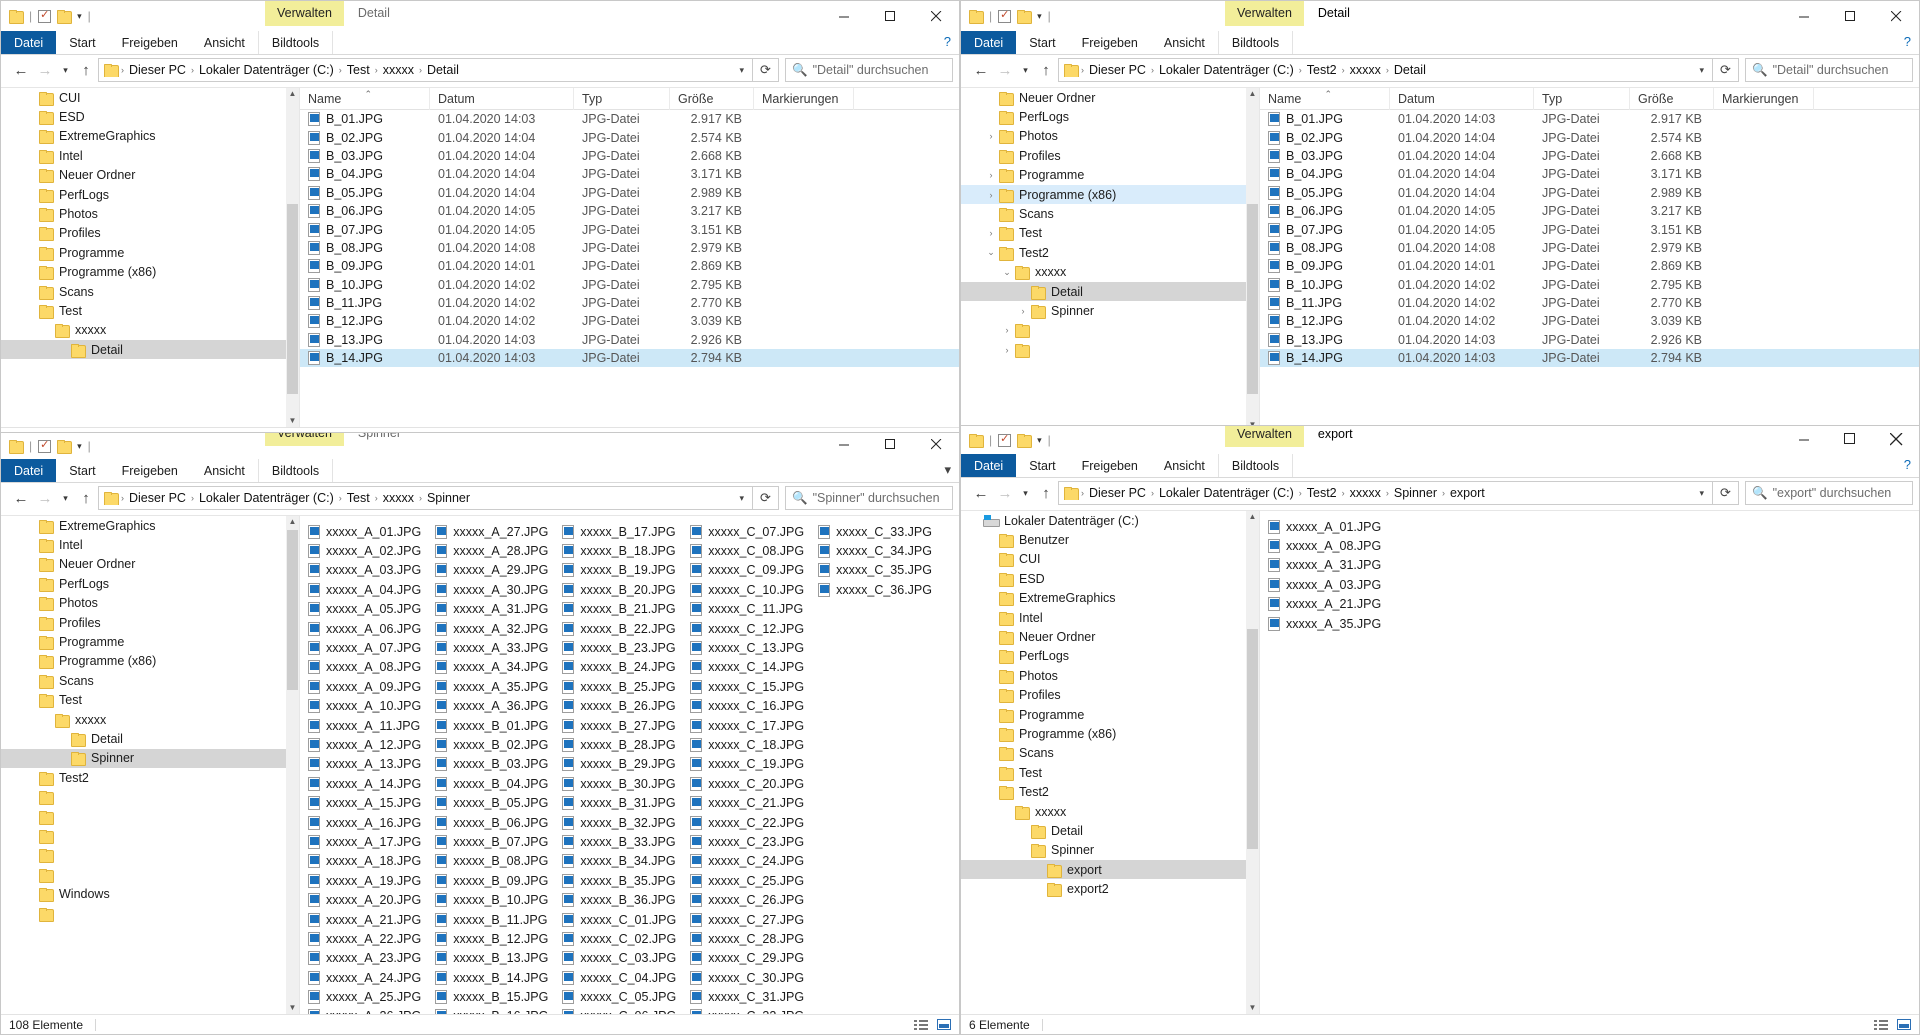 Image resolution: width=1920 pixels, height=1035 pixels. What do you see at coordinates (626, 647) in the screenshot?
I see `list-item: xxxxx_B_23.JPG` at bounding box center [626, 647].